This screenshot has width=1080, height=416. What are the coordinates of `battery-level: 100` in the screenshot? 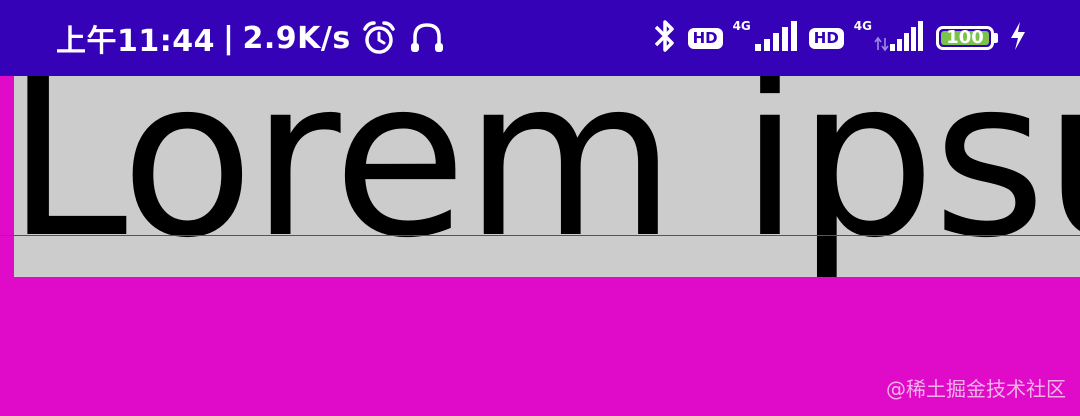 It's located at (965, 37).